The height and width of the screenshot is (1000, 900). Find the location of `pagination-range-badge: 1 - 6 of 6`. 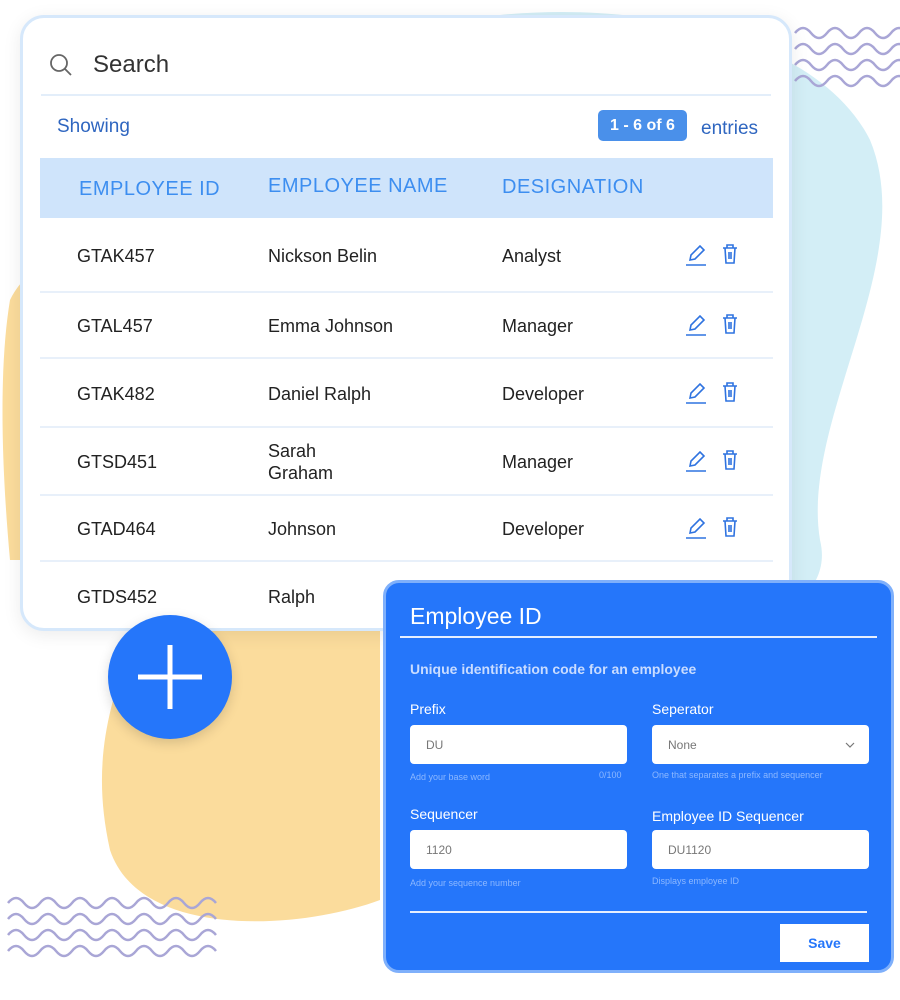

pagination-range-badge: 1 - 6 of 6 is located at coordinates (642, 125).